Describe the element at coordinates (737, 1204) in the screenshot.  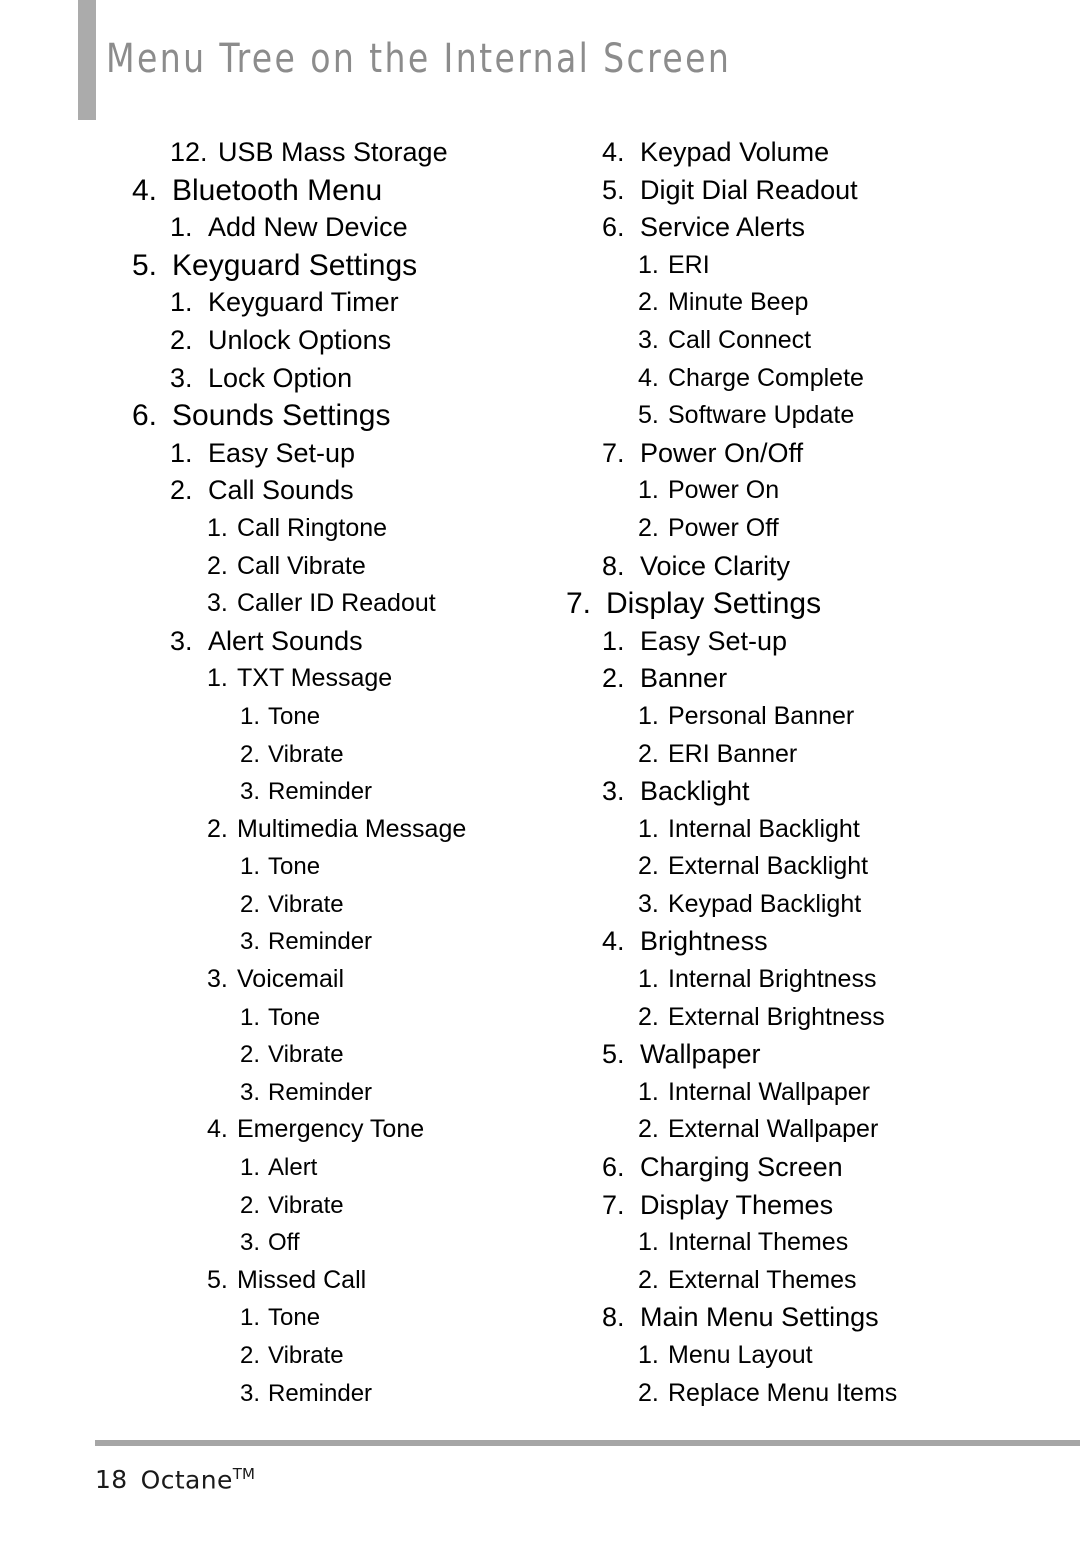
I see `menu-item-label: Display Themes` at that location.